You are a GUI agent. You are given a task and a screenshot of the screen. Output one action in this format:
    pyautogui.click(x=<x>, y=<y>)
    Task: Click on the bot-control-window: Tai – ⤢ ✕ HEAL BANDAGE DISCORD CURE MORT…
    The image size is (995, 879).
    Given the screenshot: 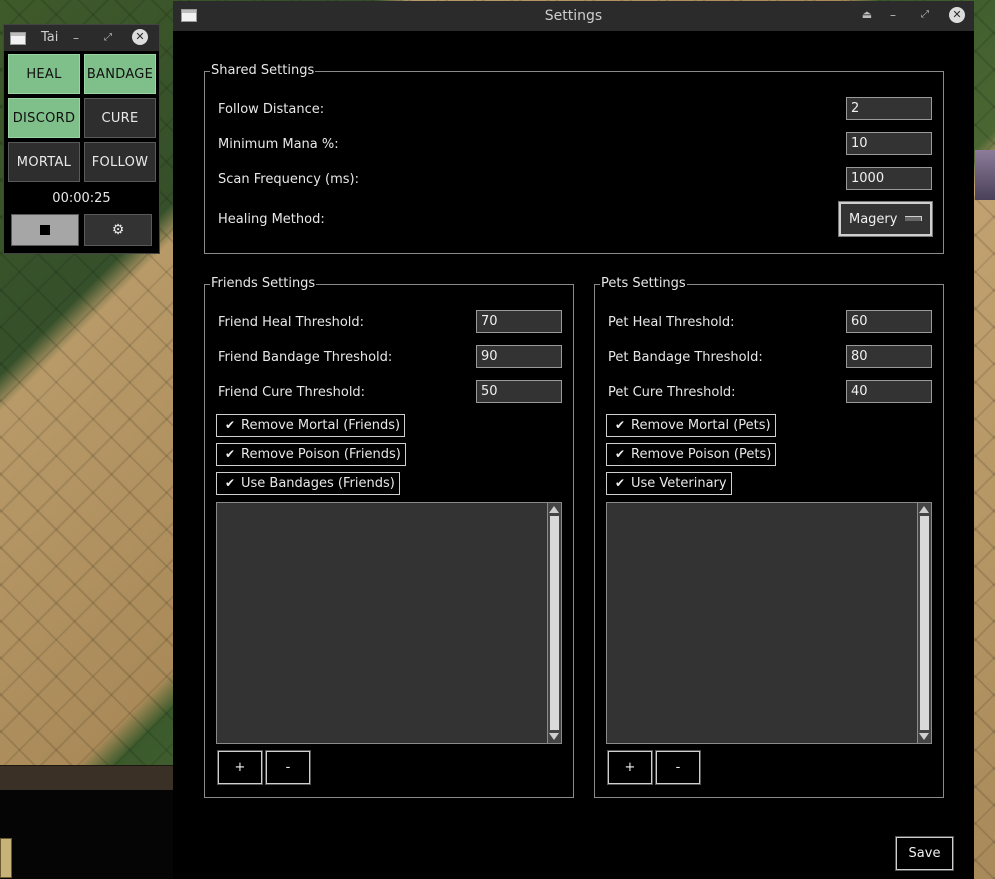 What is the action you would take?
    pyautogui.click(x=81, y=139)
    